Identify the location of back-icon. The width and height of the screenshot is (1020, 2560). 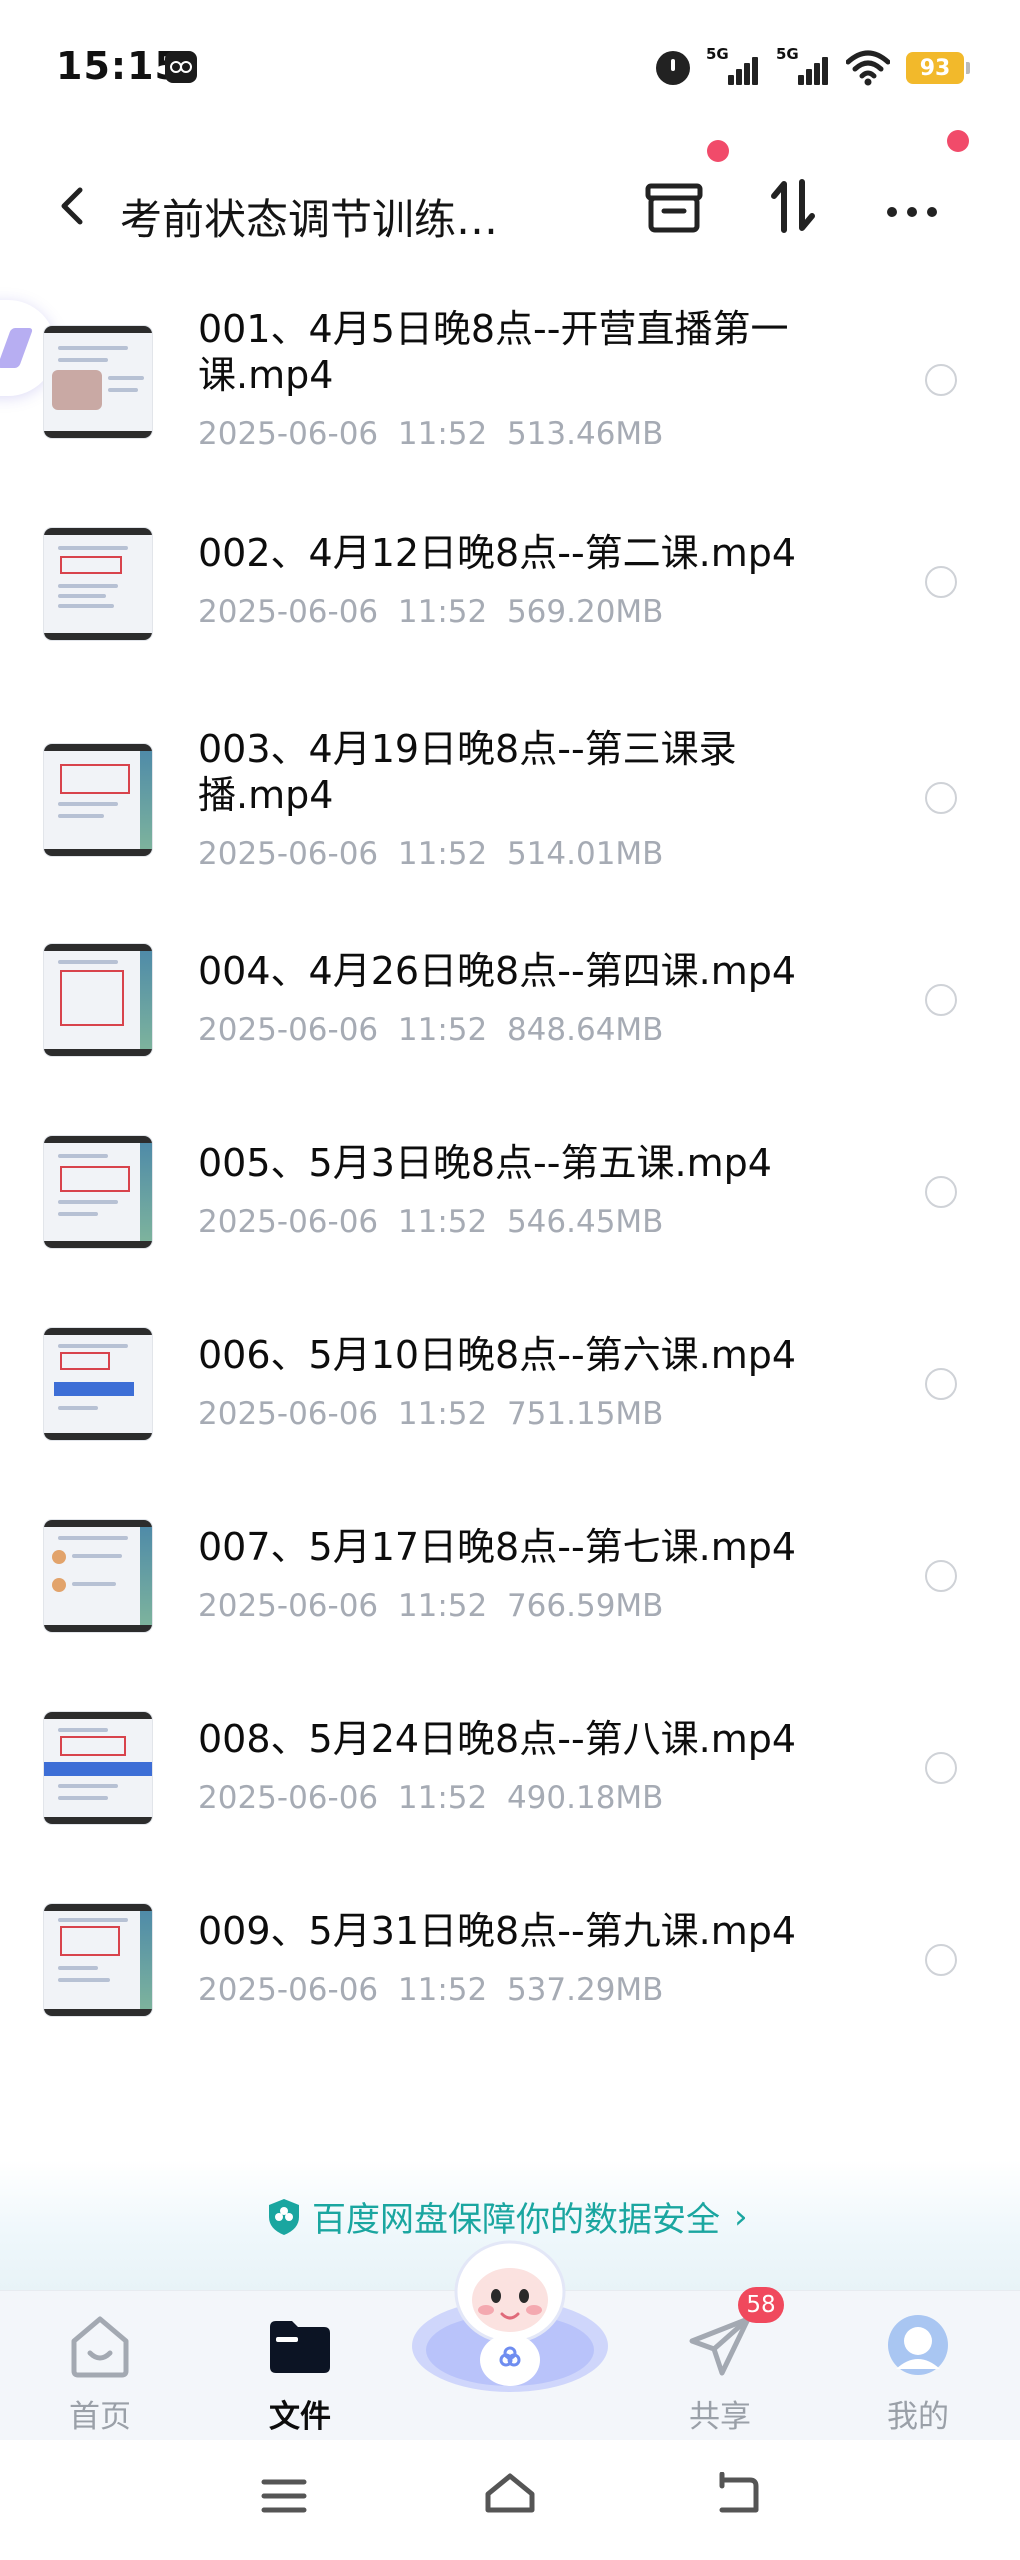
(74, 206).